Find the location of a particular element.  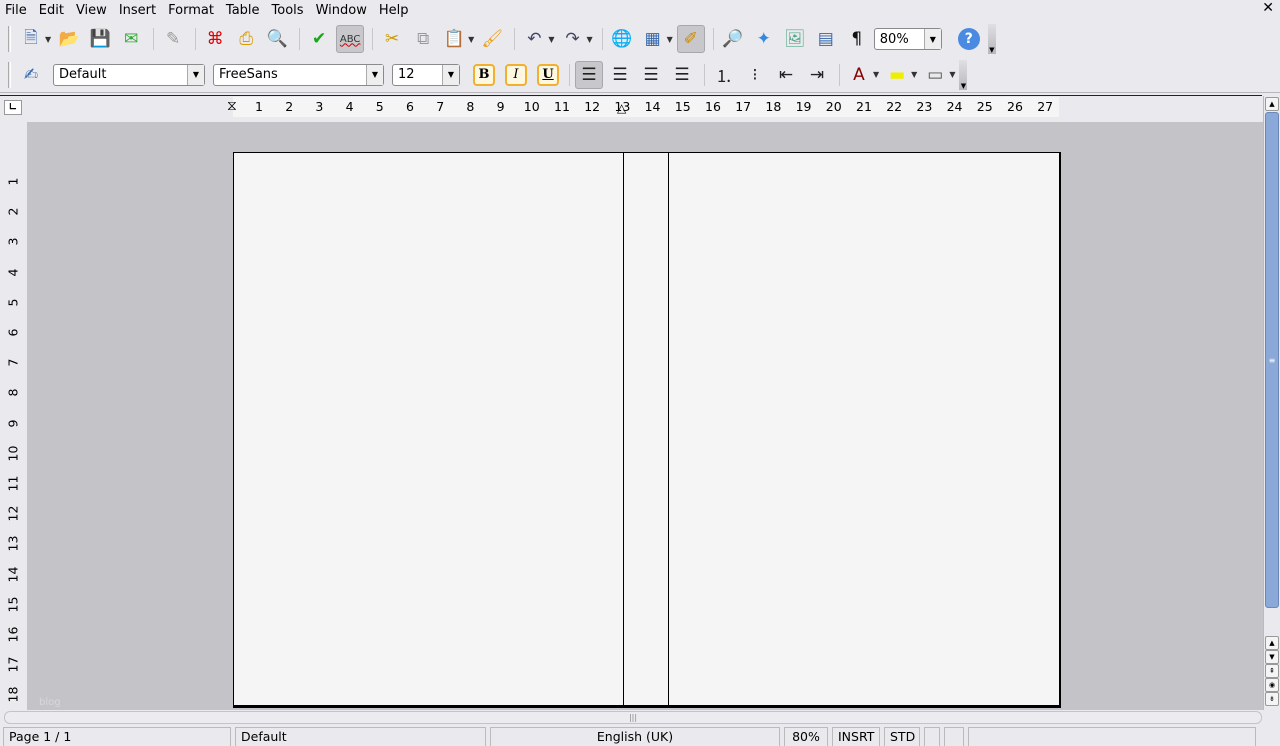

decrease-indent-icon: ⇤ is located at coordinates (786, 75).